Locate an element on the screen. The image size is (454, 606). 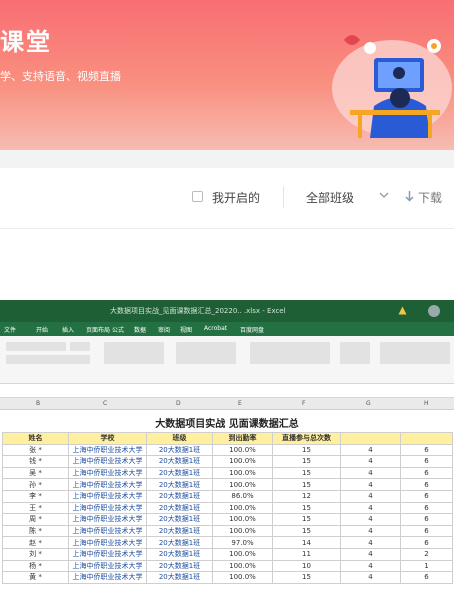
number-format-tools is located at coordinates (206, 353).